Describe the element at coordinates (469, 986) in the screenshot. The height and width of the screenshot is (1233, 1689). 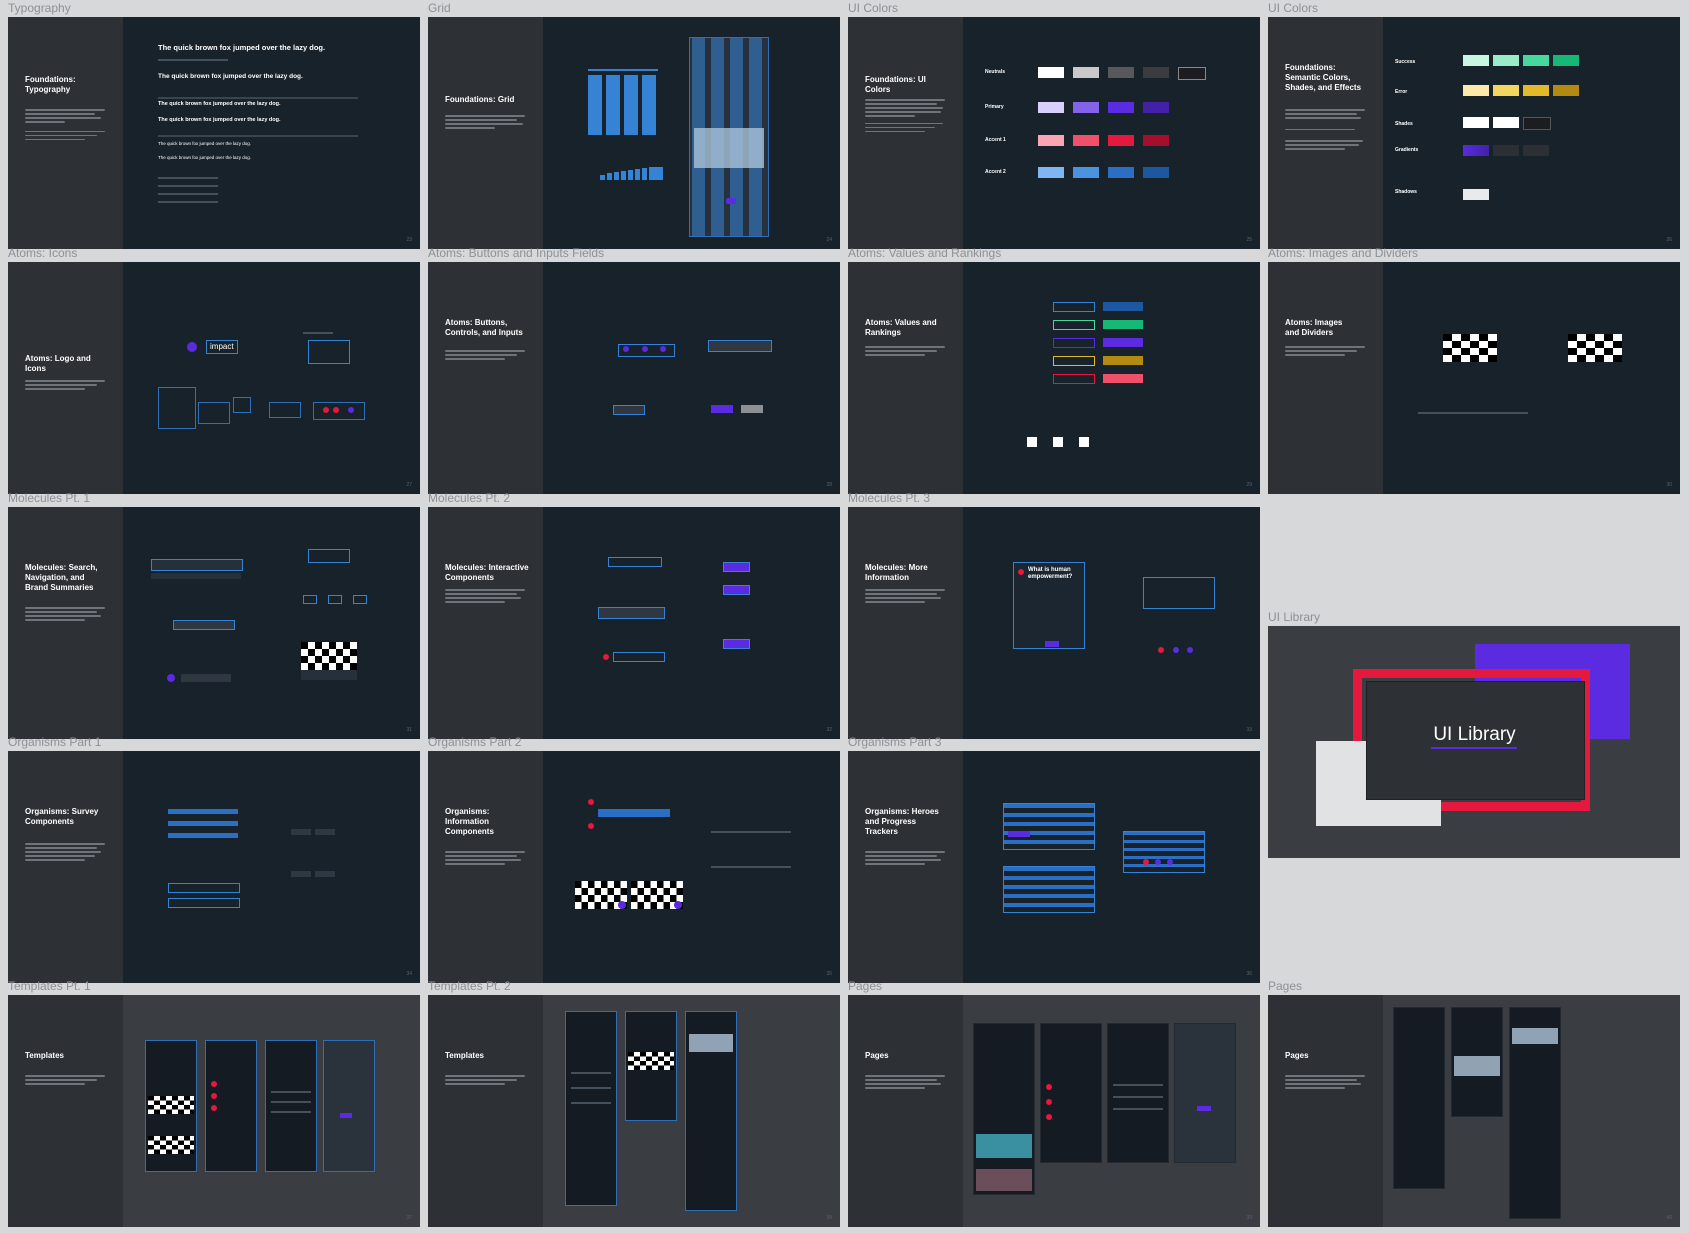
I see `frame-label: Templates Pt. 2` at that location.